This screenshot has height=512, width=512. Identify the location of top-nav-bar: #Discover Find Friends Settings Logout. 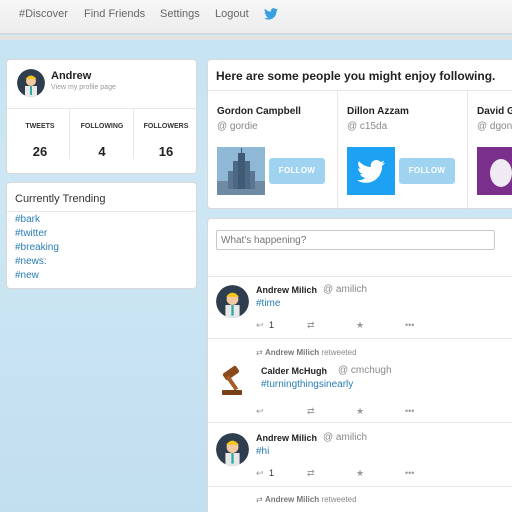
(256, 17).